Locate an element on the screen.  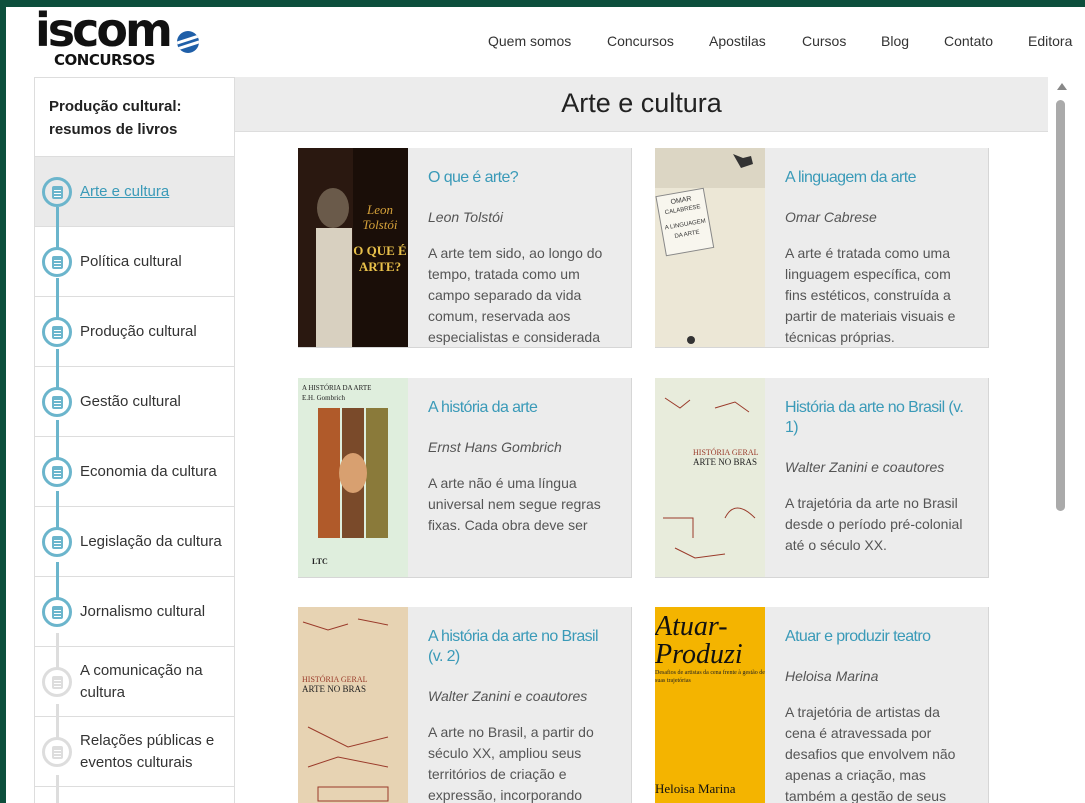
sidebar-item-label: Relações públicas e eventos culturais is located at coordinates (147, 751).